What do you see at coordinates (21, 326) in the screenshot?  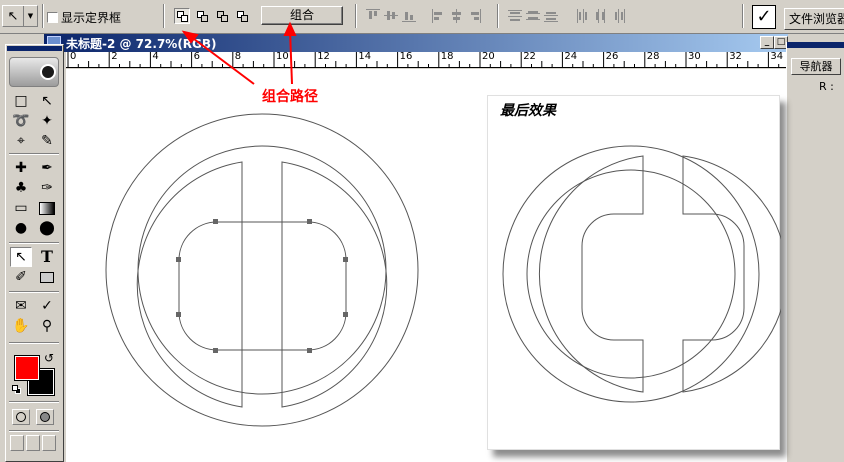 I see `hand-icon: ✋` at bounding box center [21, 326].